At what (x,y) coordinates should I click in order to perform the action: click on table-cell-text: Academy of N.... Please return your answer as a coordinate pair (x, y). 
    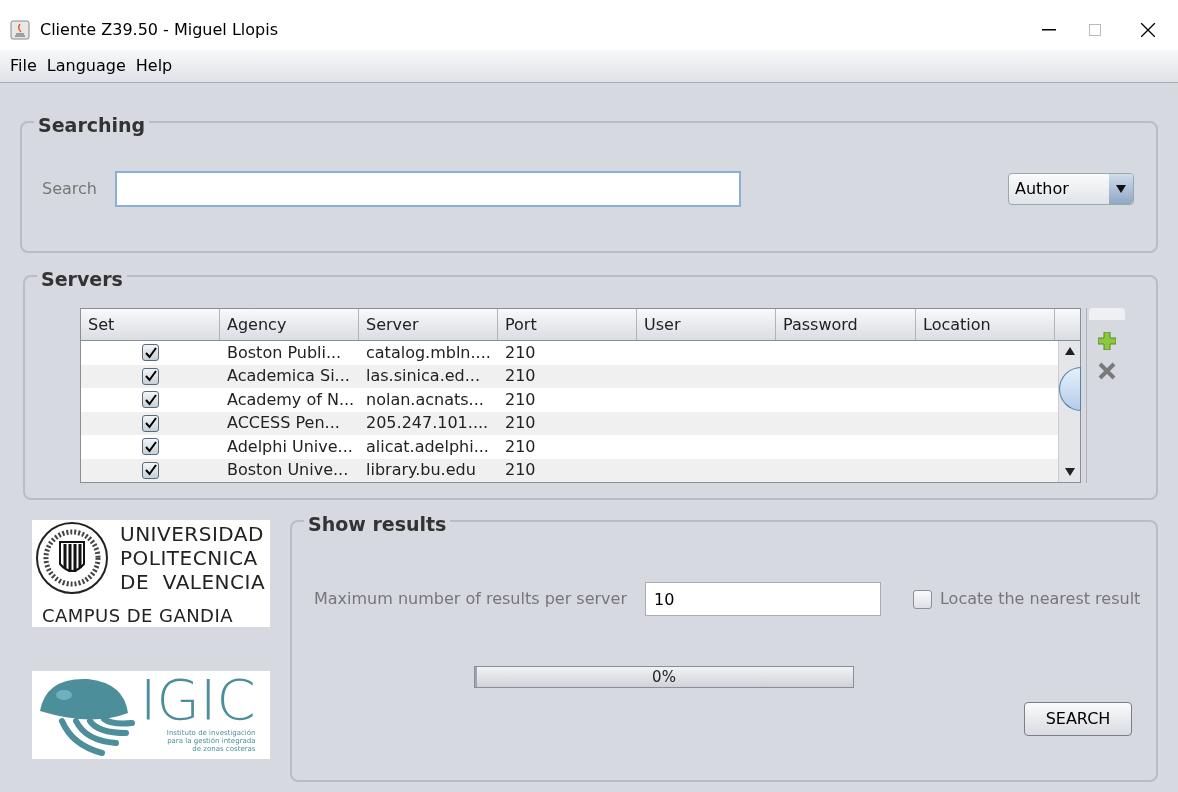
    Looking at the image, I should click on (291, 399).